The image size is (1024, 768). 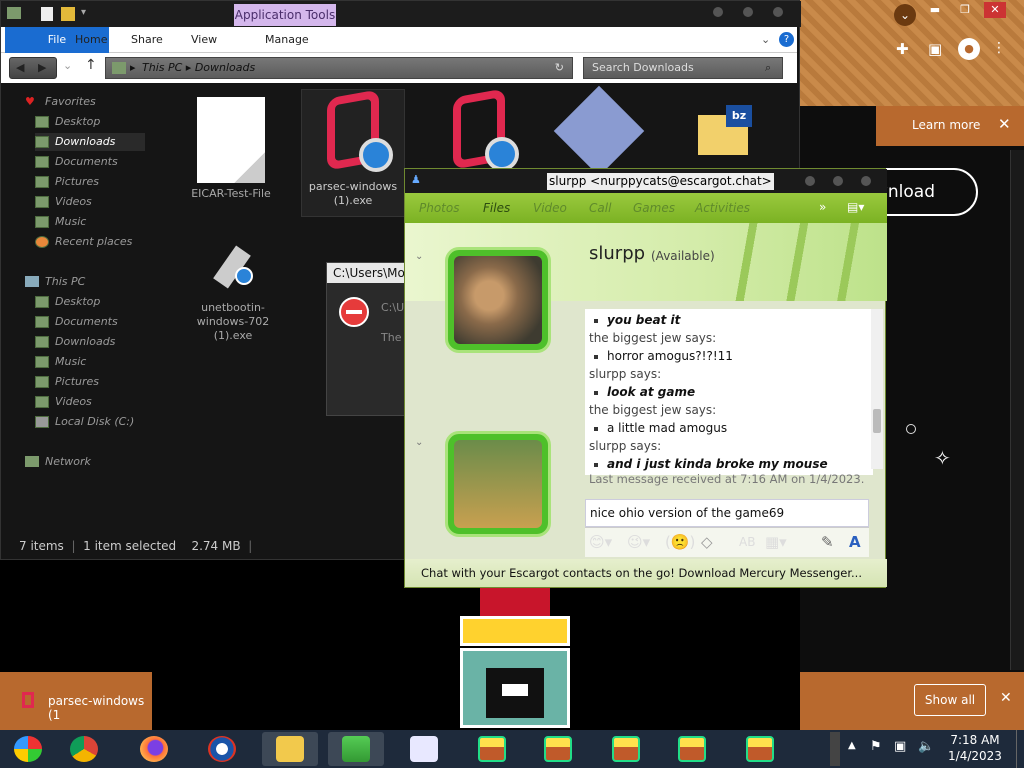 What do you see at coordinates (154, 749) in the screenshot?
I see `taskbar-firefox` at bounding box center [154, 749].